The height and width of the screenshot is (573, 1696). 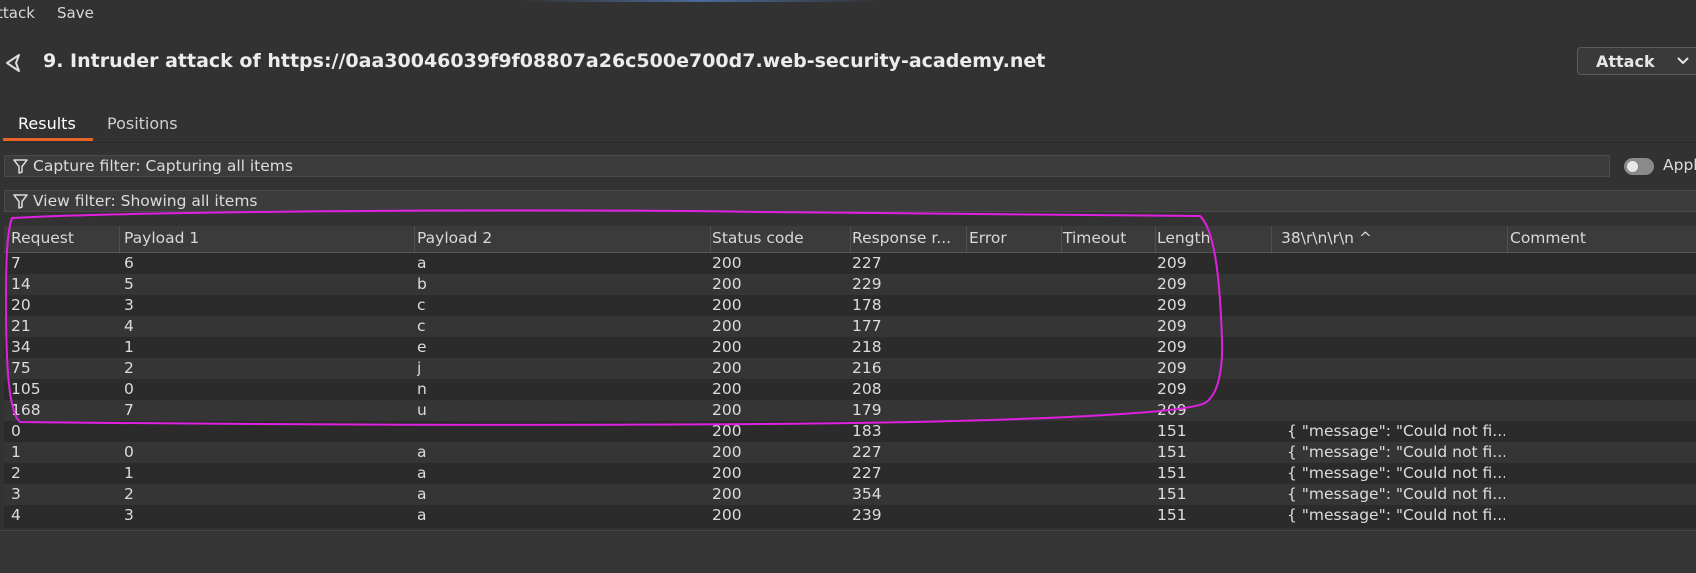 I want to click on column-header-grep: 38\r\n\r\n ^, so click(x=1326, y=238).